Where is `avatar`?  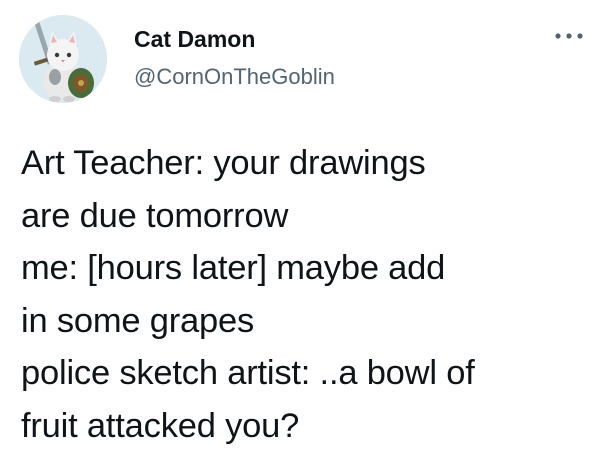 avatar is located at coordinates (63, 59).